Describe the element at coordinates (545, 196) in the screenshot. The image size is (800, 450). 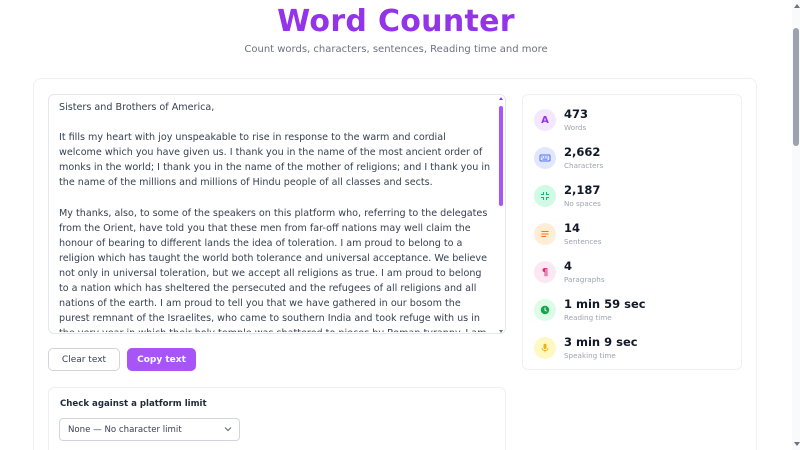
I see `compress-icon` at that location.